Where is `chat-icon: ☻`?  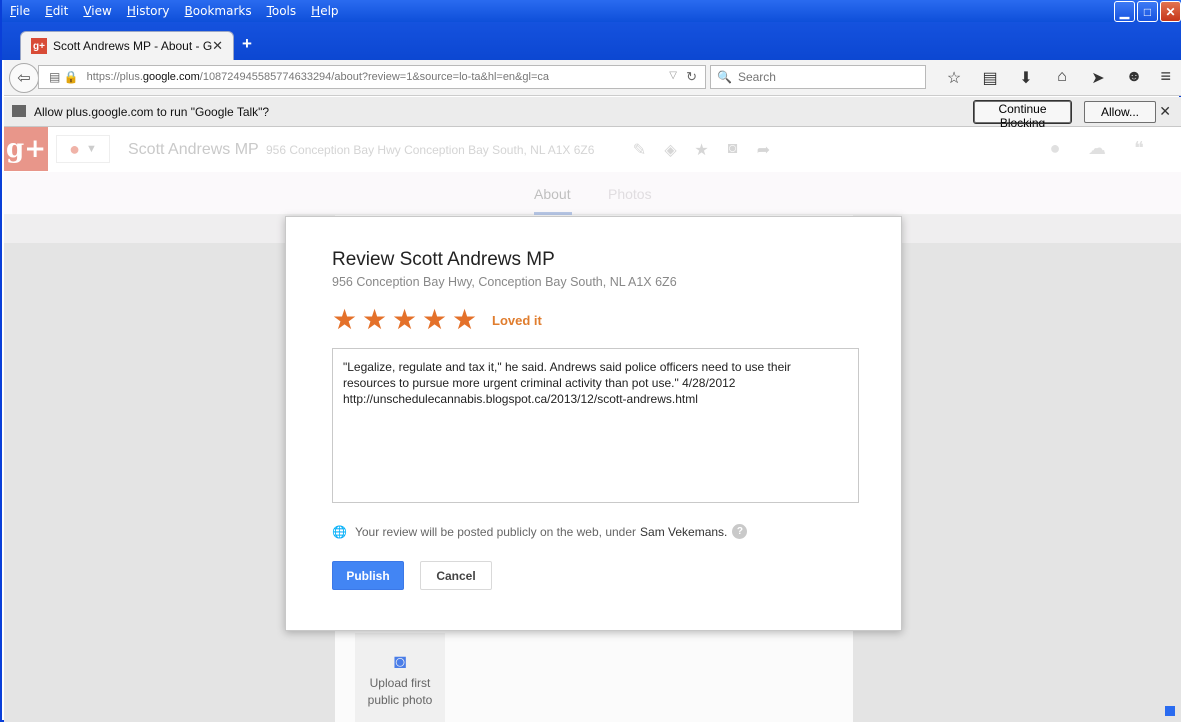 chat-icon: ☻ is located at coordinates (1134, 78).